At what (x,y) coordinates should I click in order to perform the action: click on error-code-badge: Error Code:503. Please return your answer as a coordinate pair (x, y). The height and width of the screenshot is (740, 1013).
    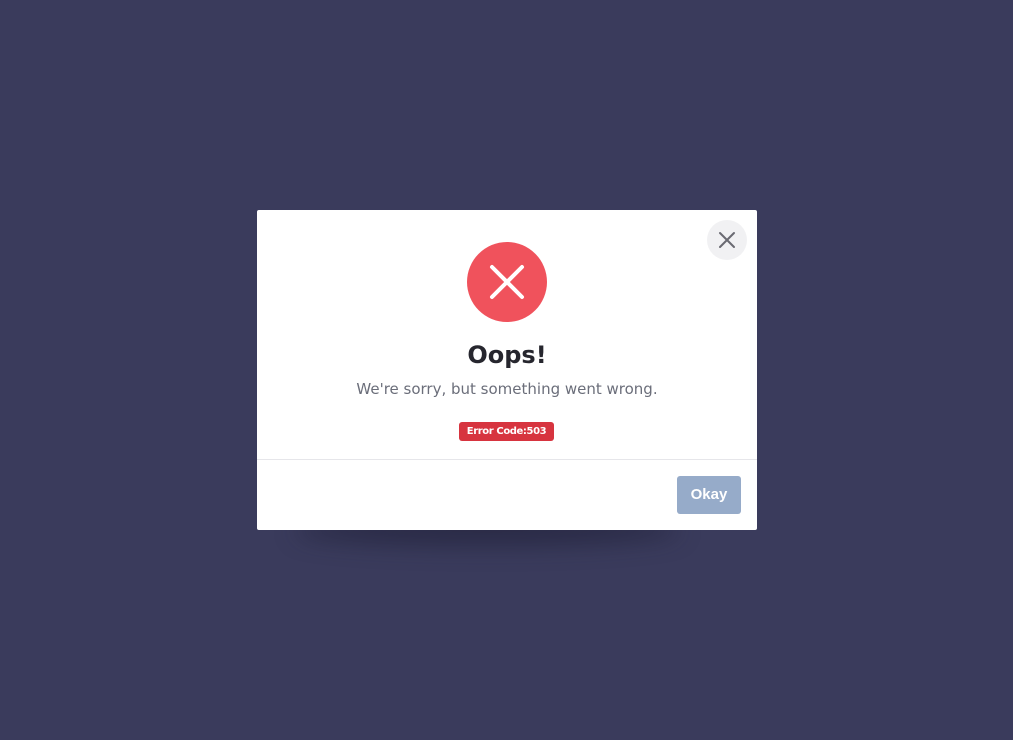
    Looking at the image, I should click on (506, 431).